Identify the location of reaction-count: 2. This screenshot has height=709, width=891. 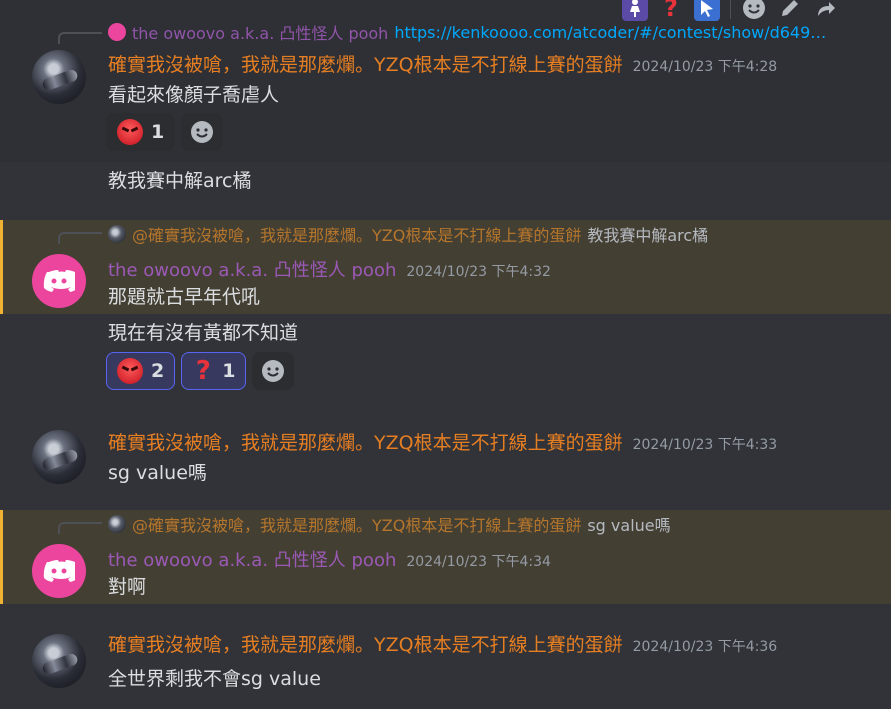
(158, 371).